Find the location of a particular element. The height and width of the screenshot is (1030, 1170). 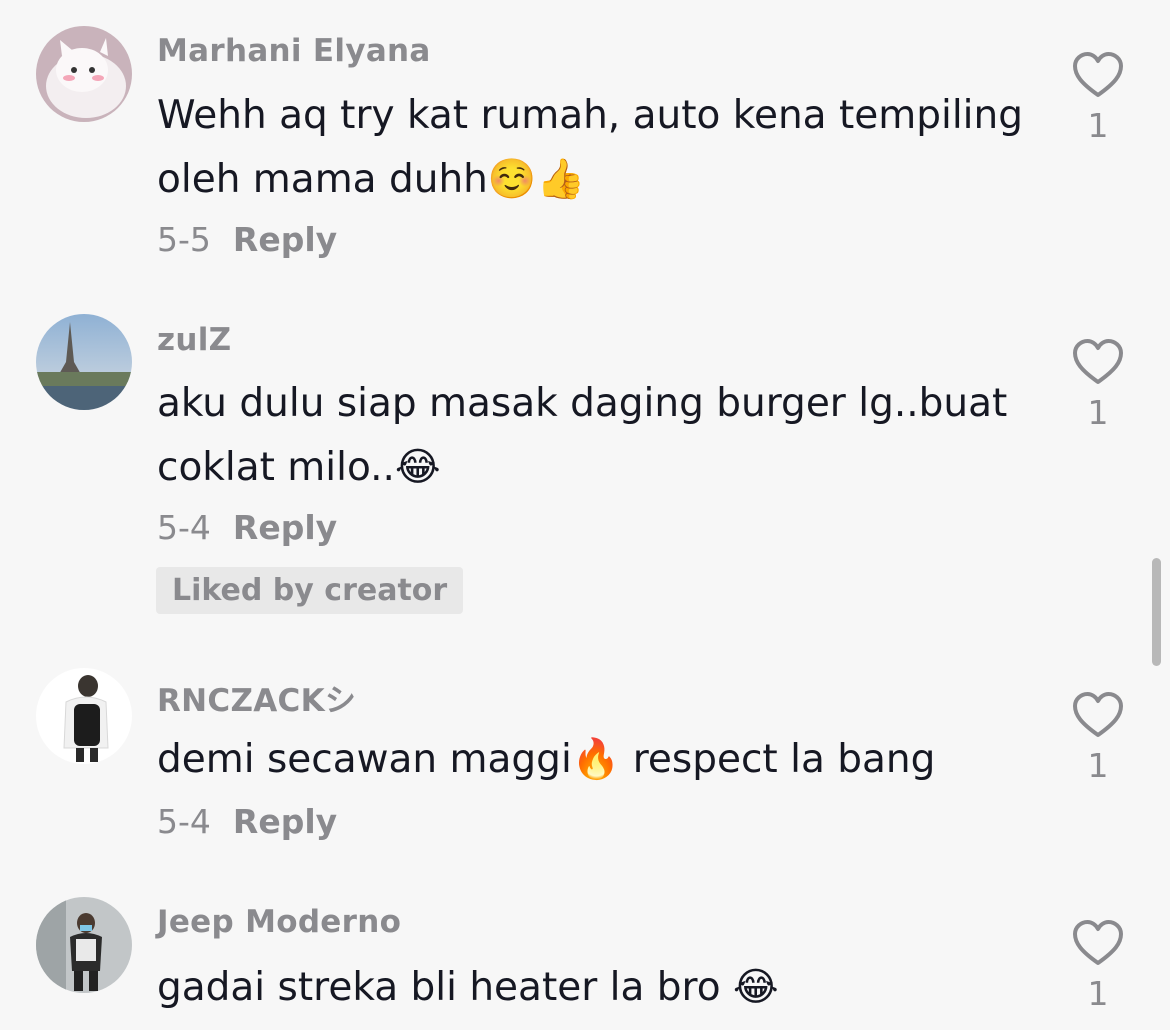

comment-text: gadai streka bli heater la bro 😂 is located at coordinates (468, 987).